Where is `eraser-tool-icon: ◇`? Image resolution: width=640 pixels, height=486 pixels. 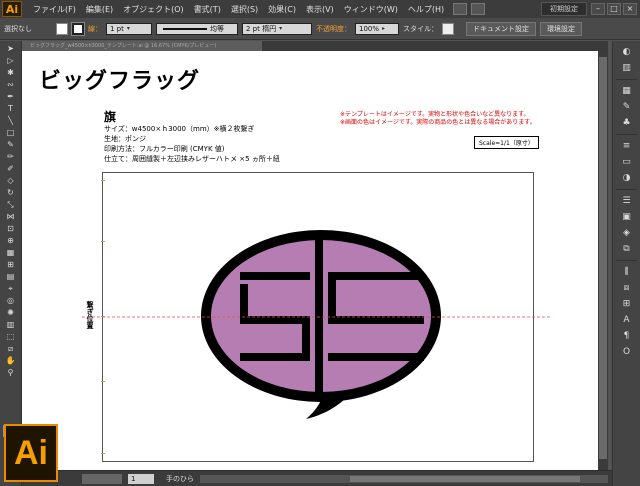
eraser-tool-icon: ◇ is located at coordinates (11, 180).